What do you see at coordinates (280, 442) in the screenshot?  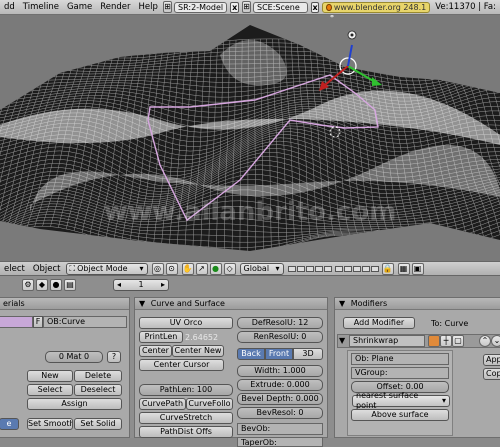 I see `taper-ob-field: TaperOb:` at bounding box center [280, 442].